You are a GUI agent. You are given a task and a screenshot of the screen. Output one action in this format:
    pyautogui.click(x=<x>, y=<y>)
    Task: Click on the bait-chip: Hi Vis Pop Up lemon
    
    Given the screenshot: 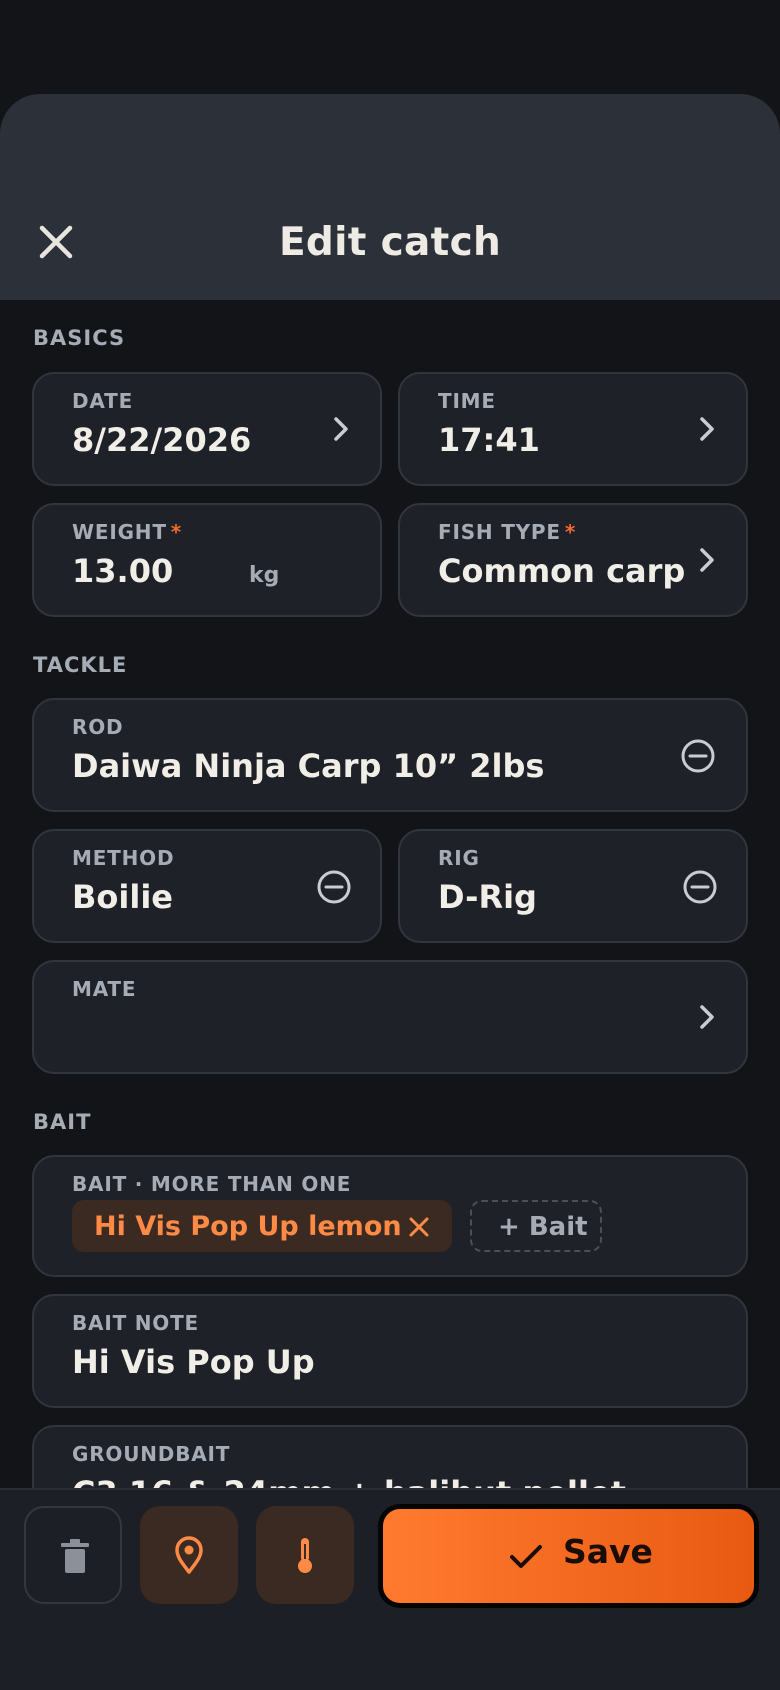 What is the action you would take?
    pyautogui.click(x=262, y=1226)
    